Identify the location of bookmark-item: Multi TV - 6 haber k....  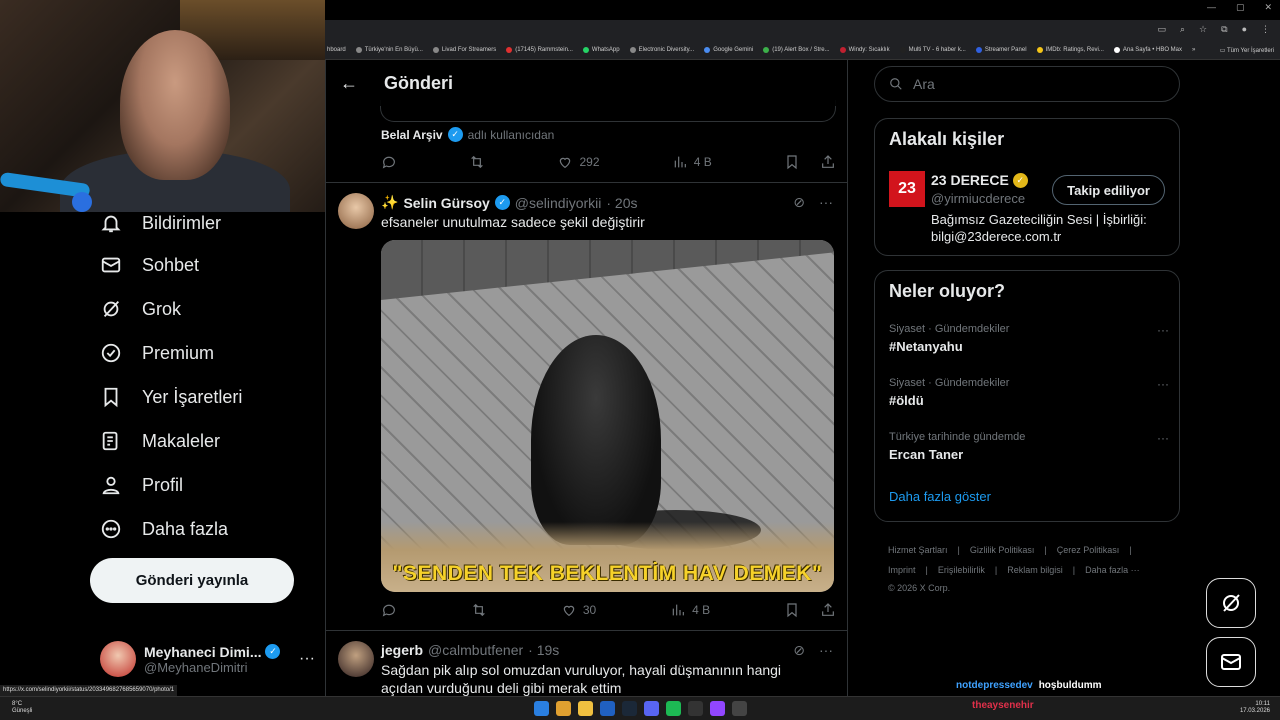
(932, 49).